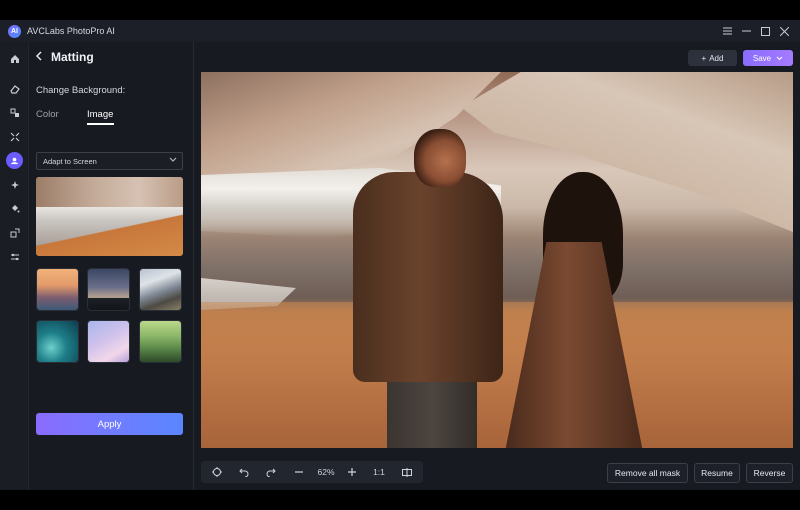 This screenshot has height=510, width=800. I want to click on letterbox-top, so click(400, 10).